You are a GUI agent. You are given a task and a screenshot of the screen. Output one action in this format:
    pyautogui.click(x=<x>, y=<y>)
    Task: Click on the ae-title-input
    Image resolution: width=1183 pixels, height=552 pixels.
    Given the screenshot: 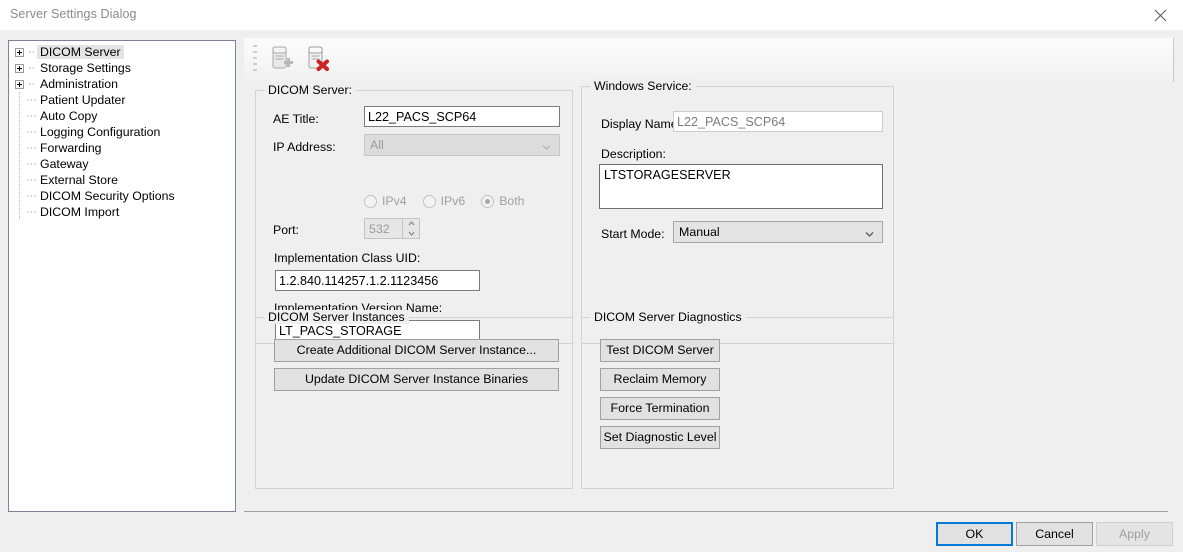 What is the action you would take?
    pyautogui.click(x=462, y=116)
    